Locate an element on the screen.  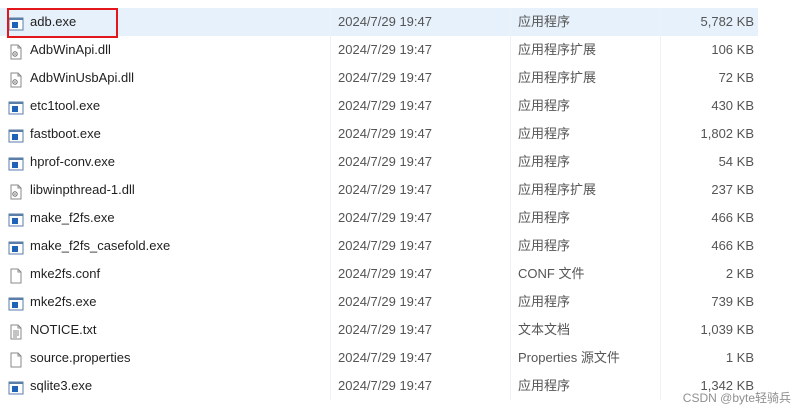
file-row: make_f2fs.exe 2024/7/29 19:47 应用程序 466 KB is located at coordinates (379, 218).